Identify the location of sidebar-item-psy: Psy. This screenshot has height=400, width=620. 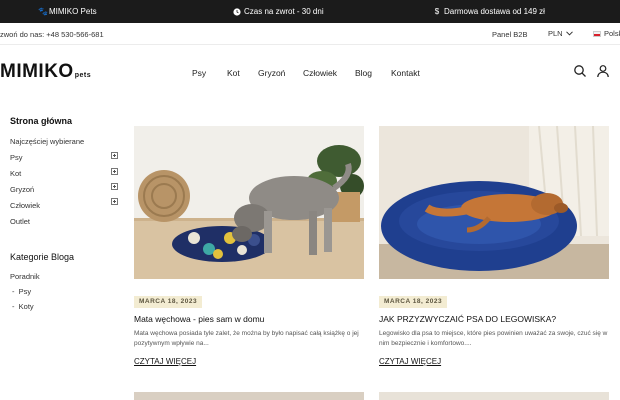
(16, 157).